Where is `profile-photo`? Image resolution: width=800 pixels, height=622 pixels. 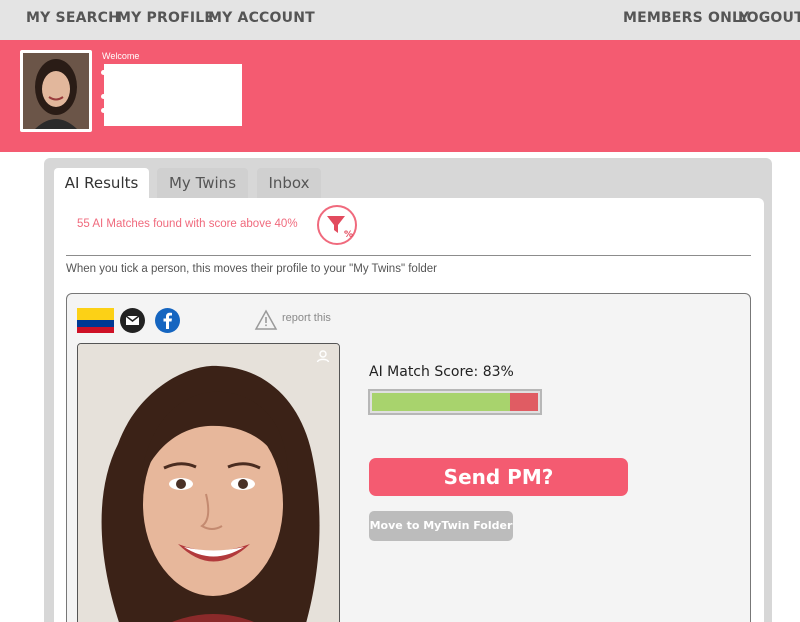
profile-photo is located at coordinates (208, 482).